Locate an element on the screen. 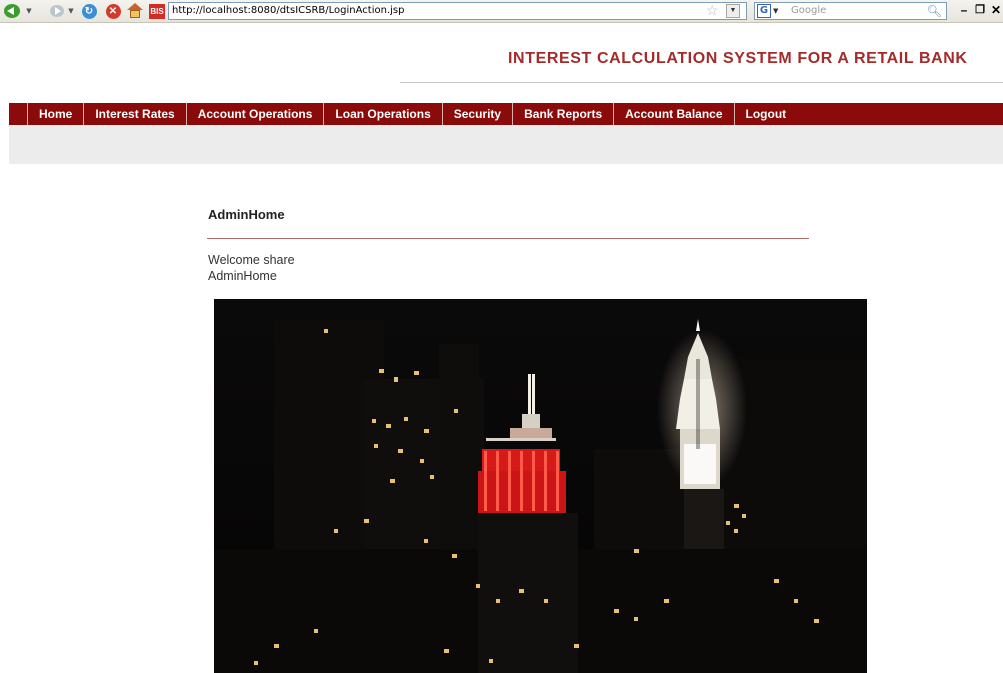 This screenshot has width=1003, height=673. nav-interest-rates: Interest Rates is located at coordinates (135, 114).